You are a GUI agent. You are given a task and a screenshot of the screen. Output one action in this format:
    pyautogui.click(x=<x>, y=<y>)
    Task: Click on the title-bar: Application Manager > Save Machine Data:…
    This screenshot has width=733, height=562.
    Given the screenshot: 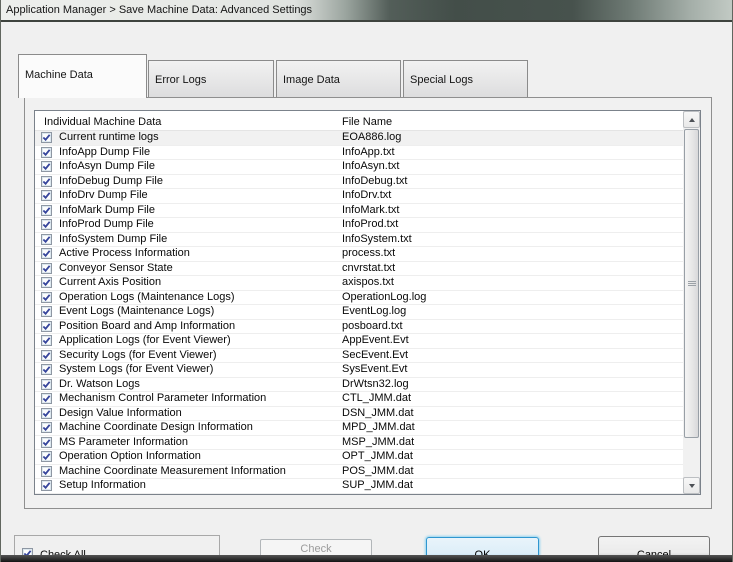 What is the action you would take?
    pyautogui.click(x=366, y=10)
    